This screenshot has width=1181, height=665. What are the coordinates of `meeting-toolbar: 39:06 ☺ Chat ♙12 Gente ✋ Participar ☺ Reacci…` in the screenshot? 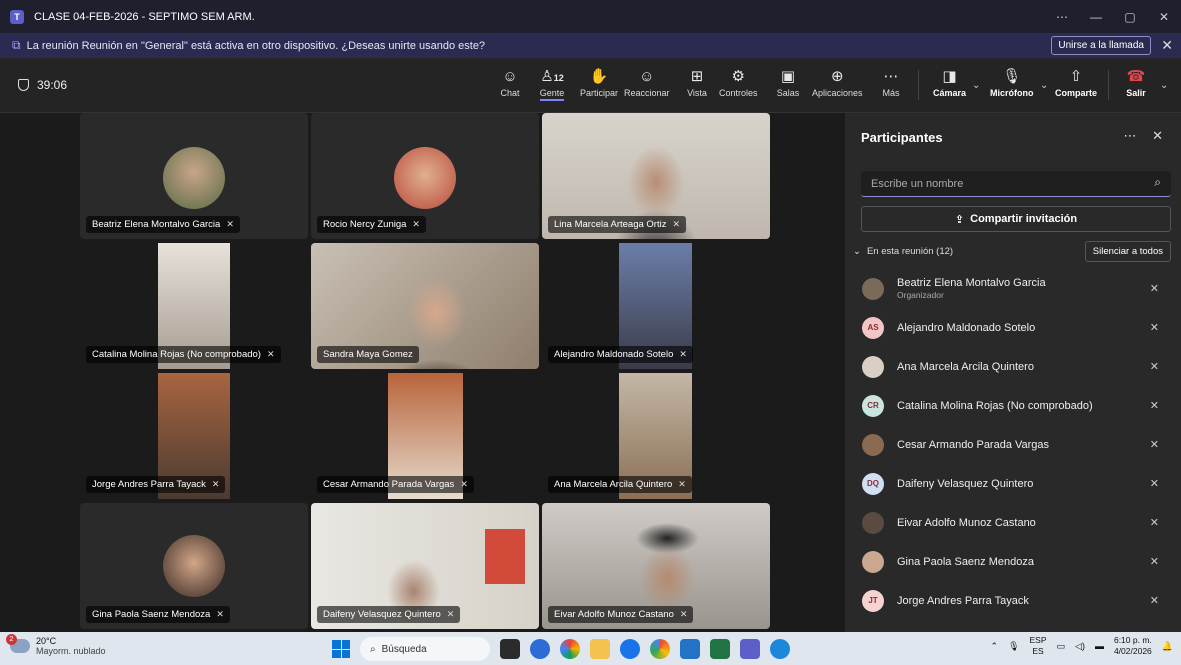 It's located at (590, 85).